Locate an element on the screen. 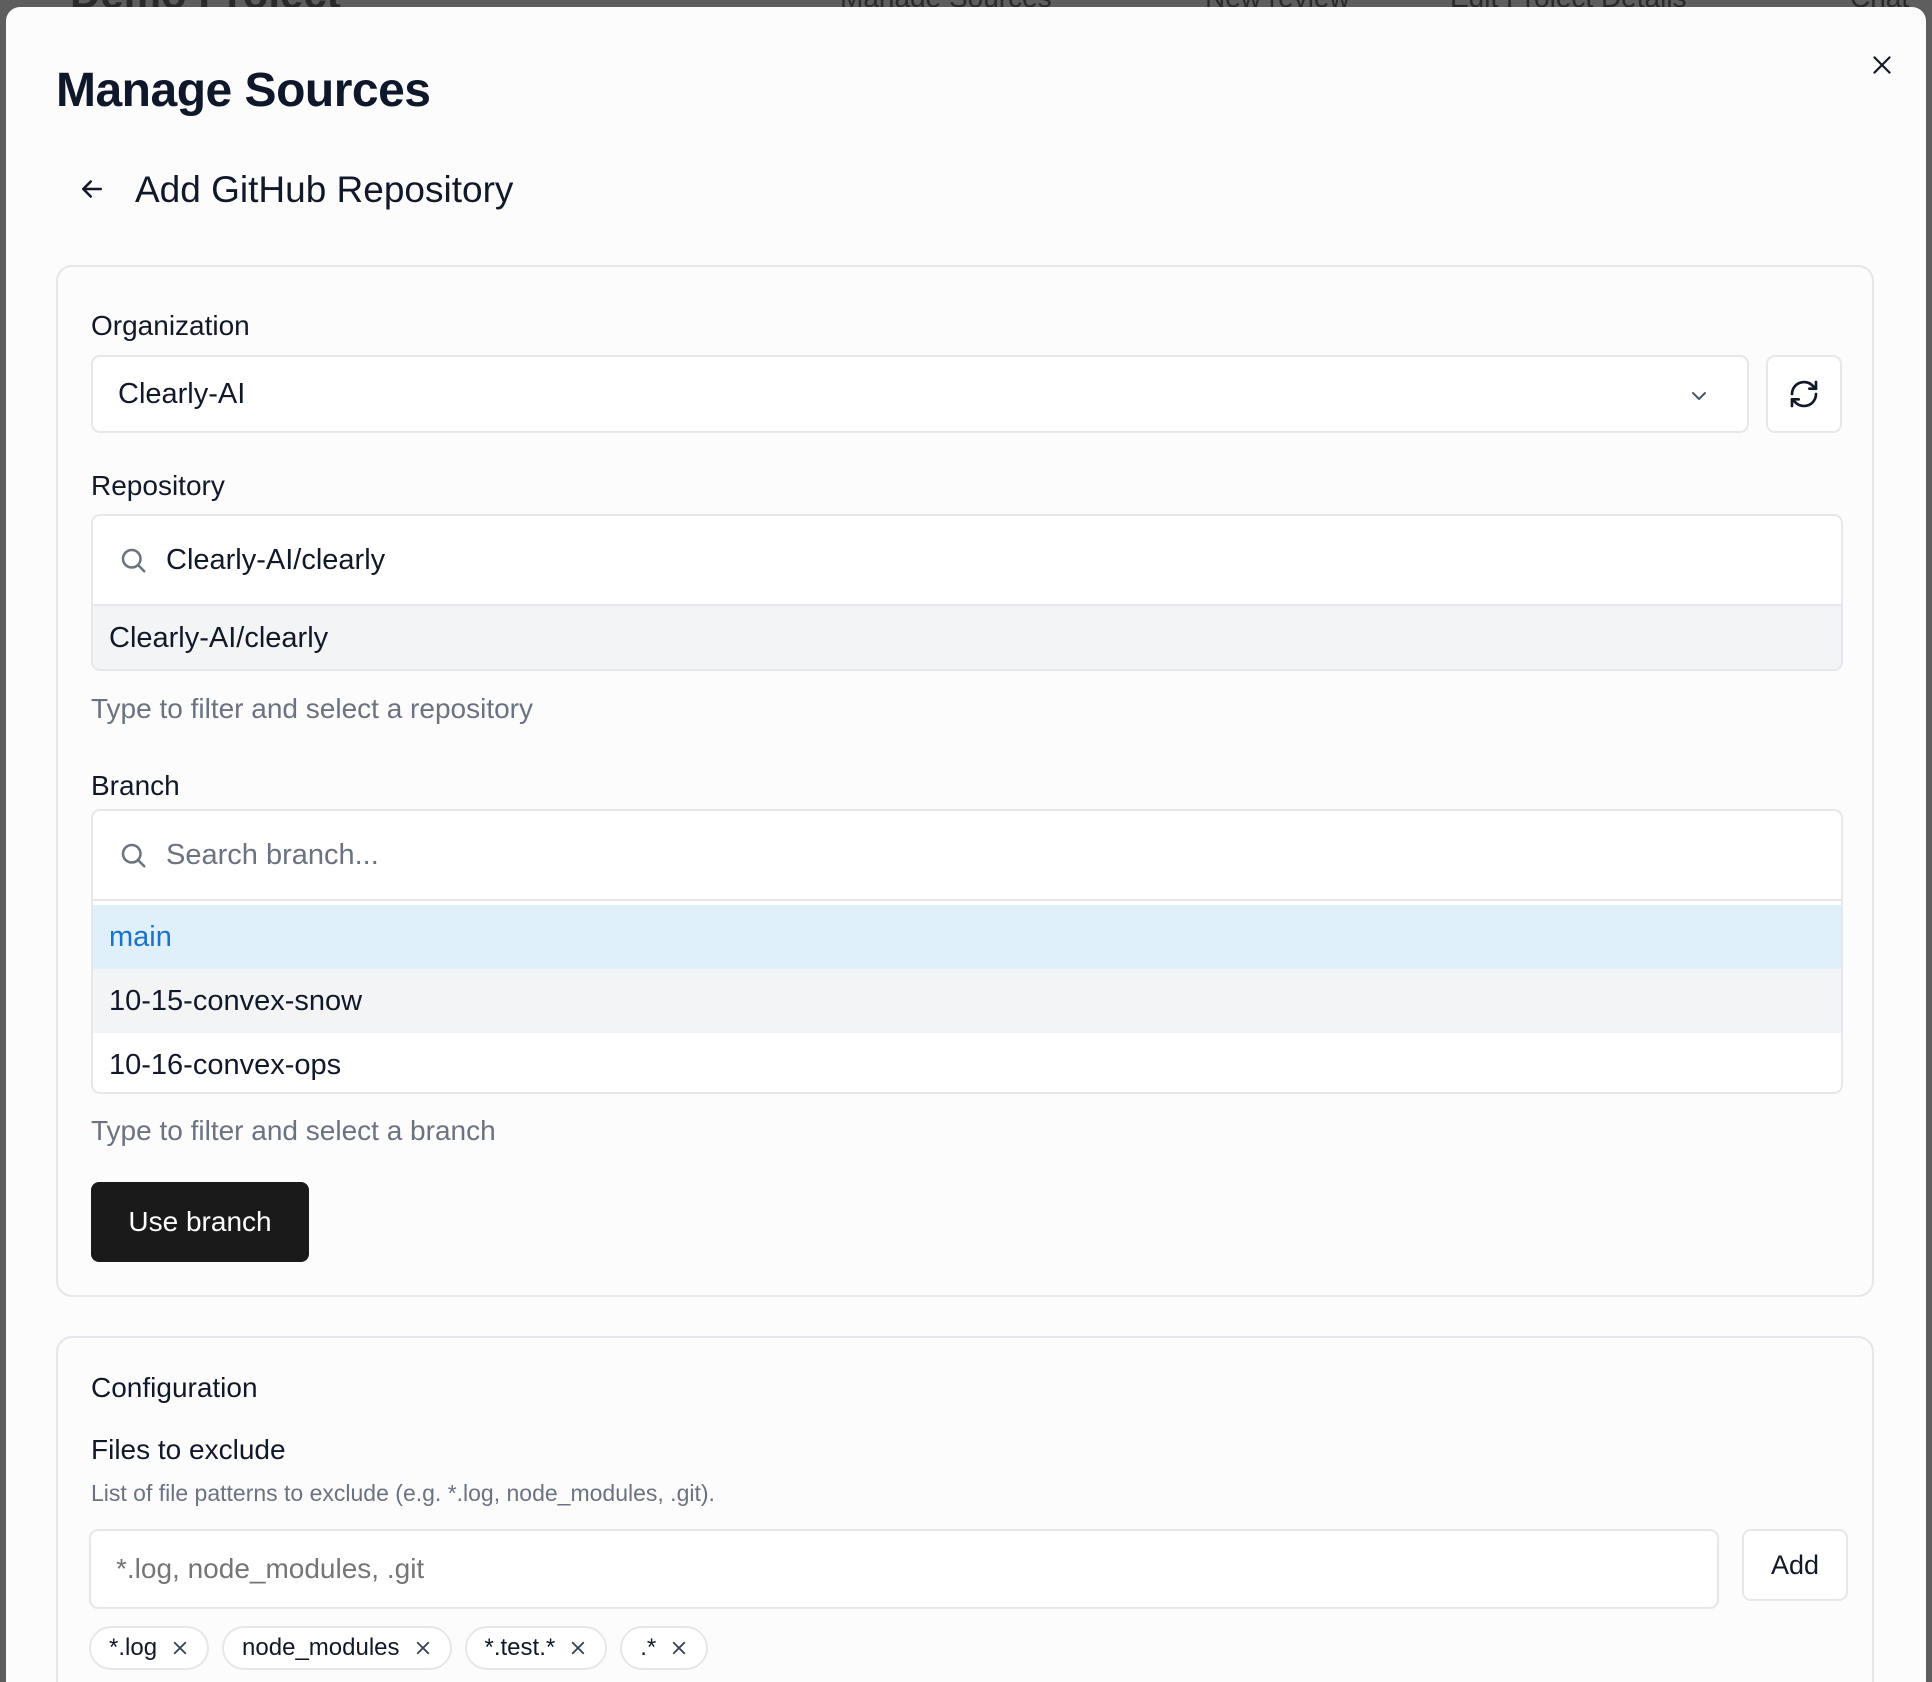  branch-label: Branch is located at coordinates (135, 785).